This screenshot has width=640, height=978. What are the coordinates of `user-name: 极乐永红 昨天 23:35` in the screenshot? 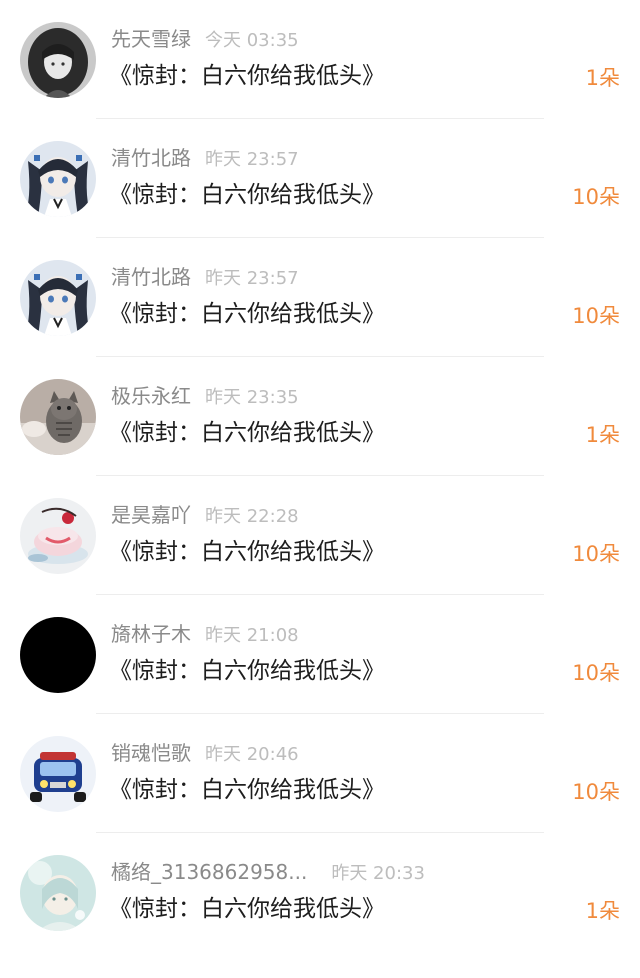 It's located at (205, 397).